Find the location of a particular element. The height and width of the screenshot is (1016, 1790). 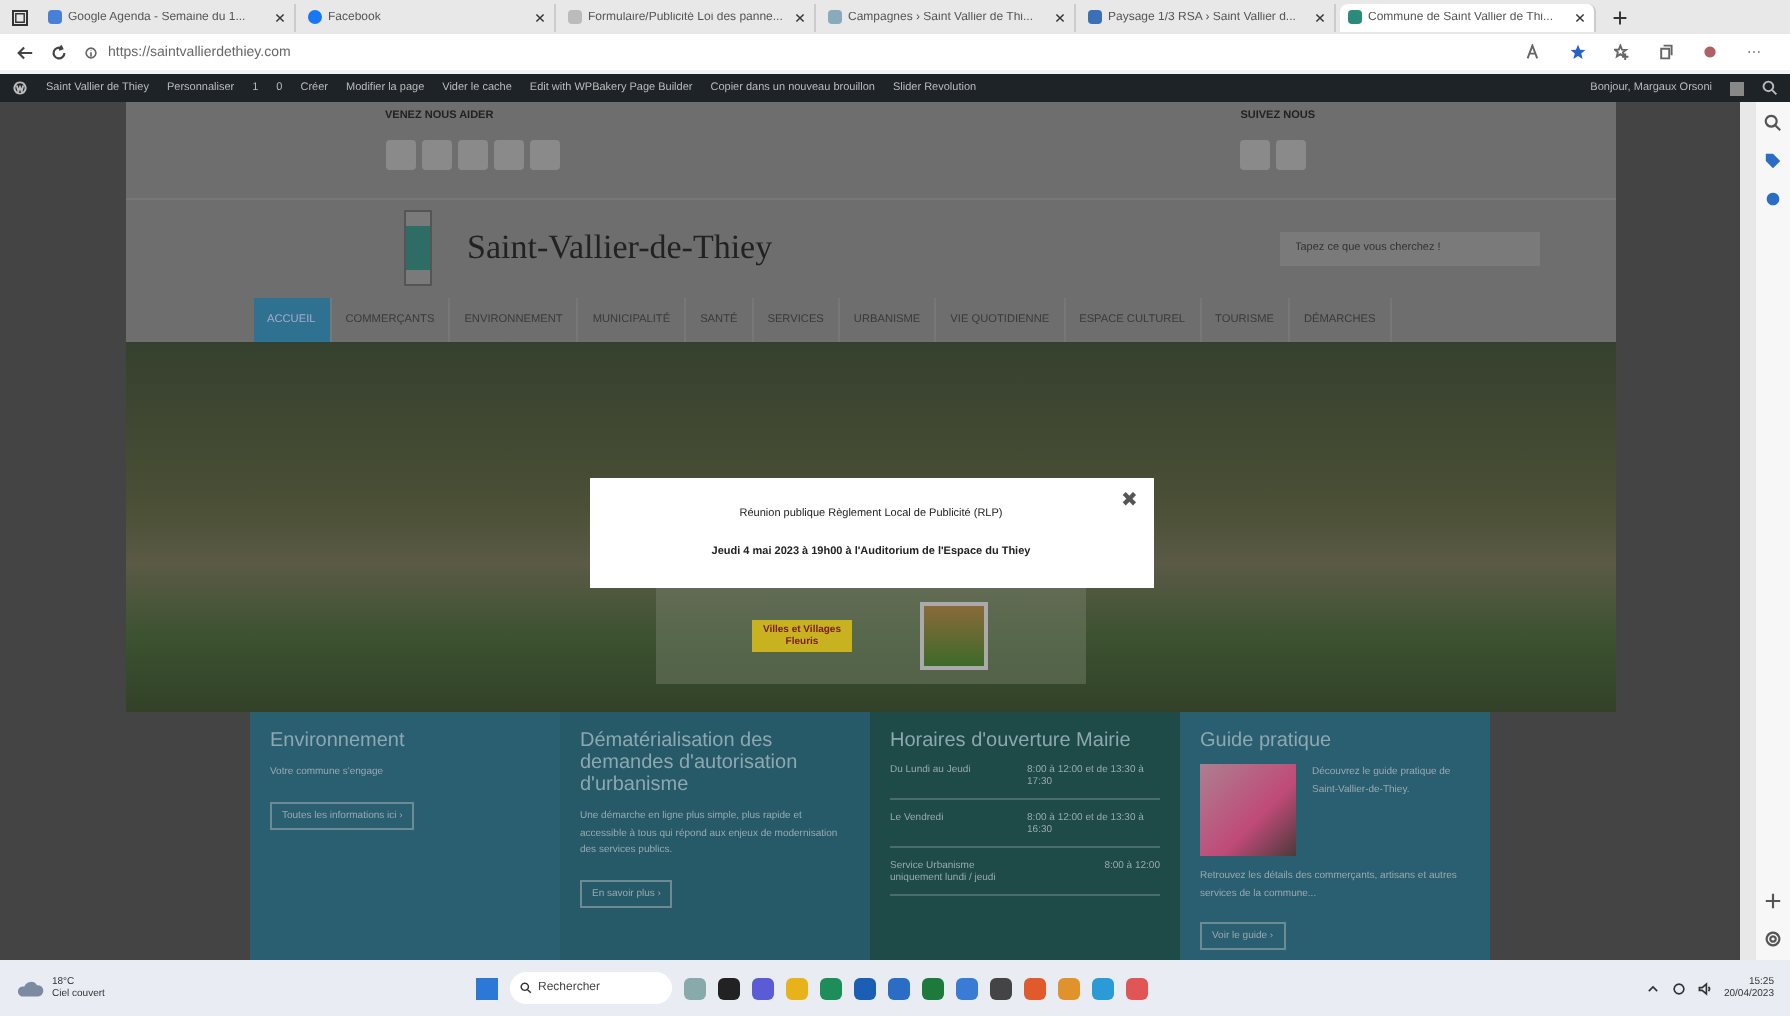

card-title: Dématérialisation des demandes d'autorisation d'urbanisme is located at coordinates (690, 763).